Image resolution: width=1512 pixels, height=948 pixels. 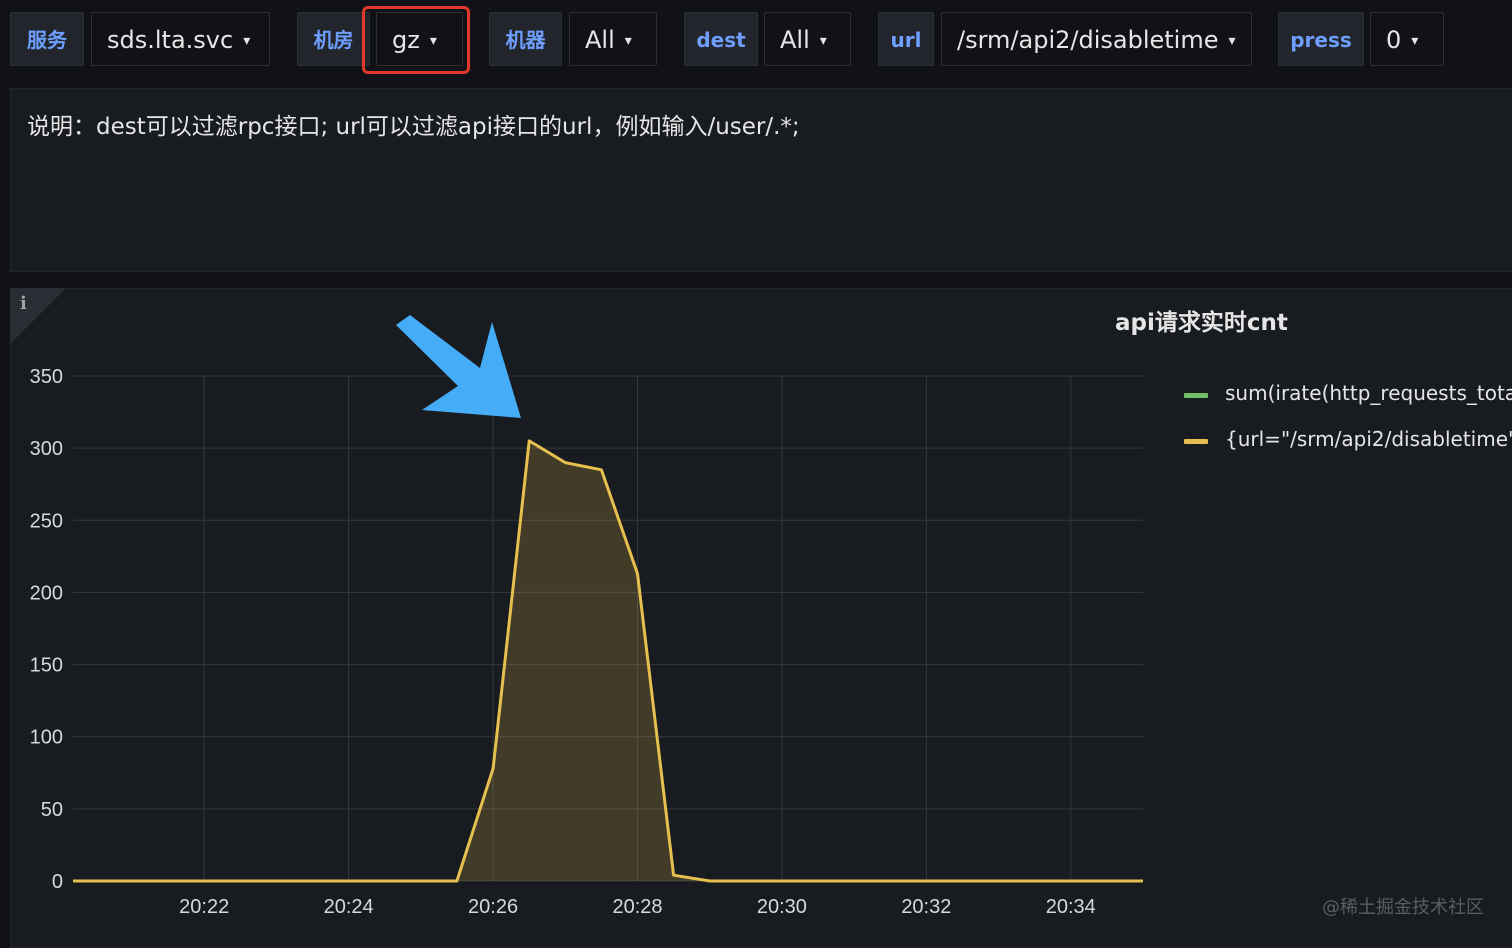 What do you see at coordinates (46, 449) in the screenshot?
I see `y-tick-label: 300` at bounding box center [46, 449].